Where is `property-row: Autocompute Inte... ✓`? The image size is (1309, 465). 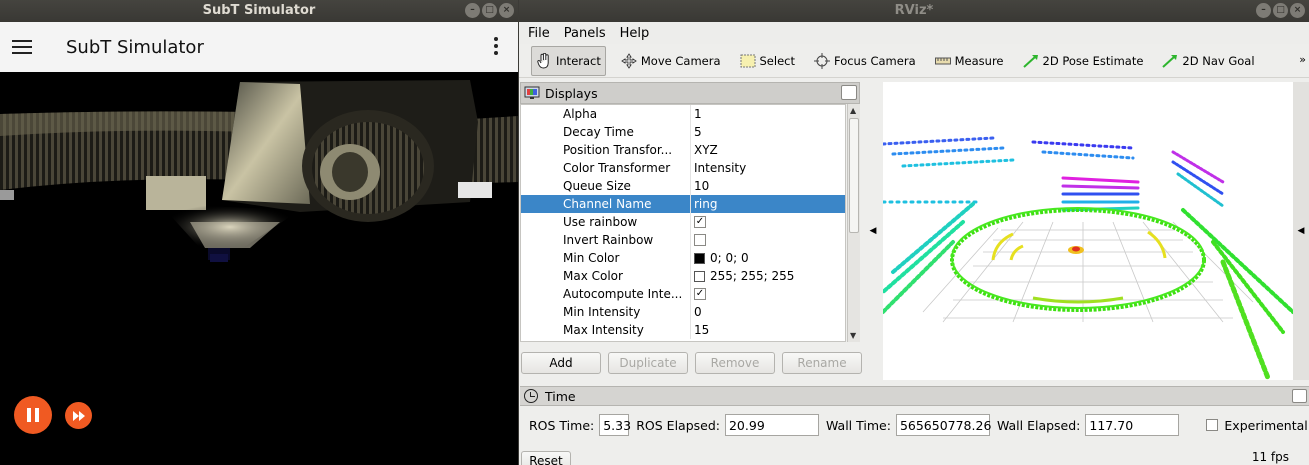
property-row: Autocompute Inte... ✓ is located at coordinates (683, 294).